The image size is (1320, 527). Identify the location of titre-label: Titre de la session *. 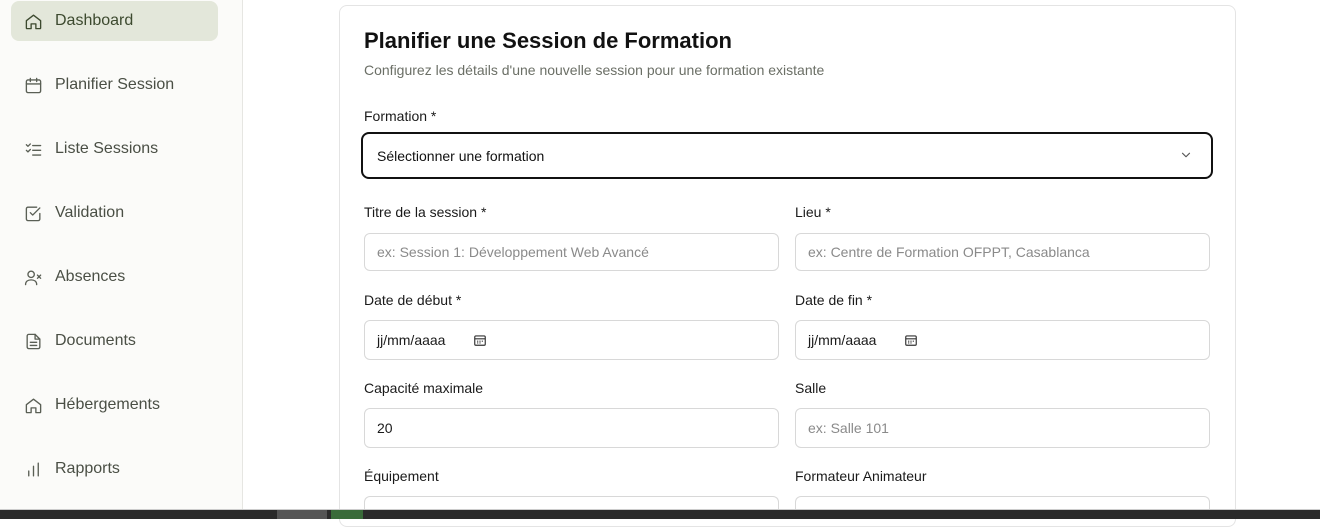
(425, 212).